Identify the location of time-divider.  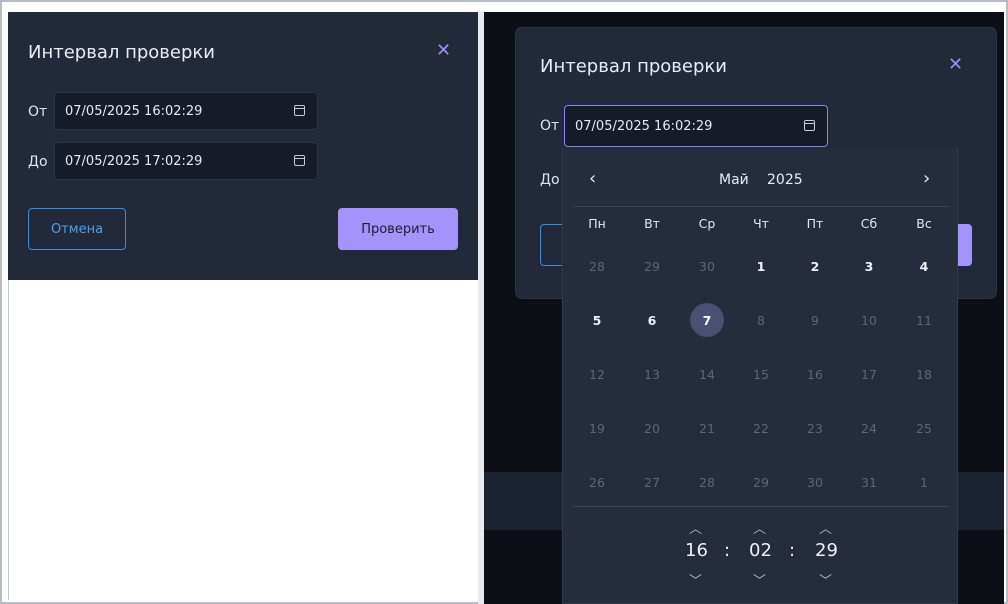
(761, 506).